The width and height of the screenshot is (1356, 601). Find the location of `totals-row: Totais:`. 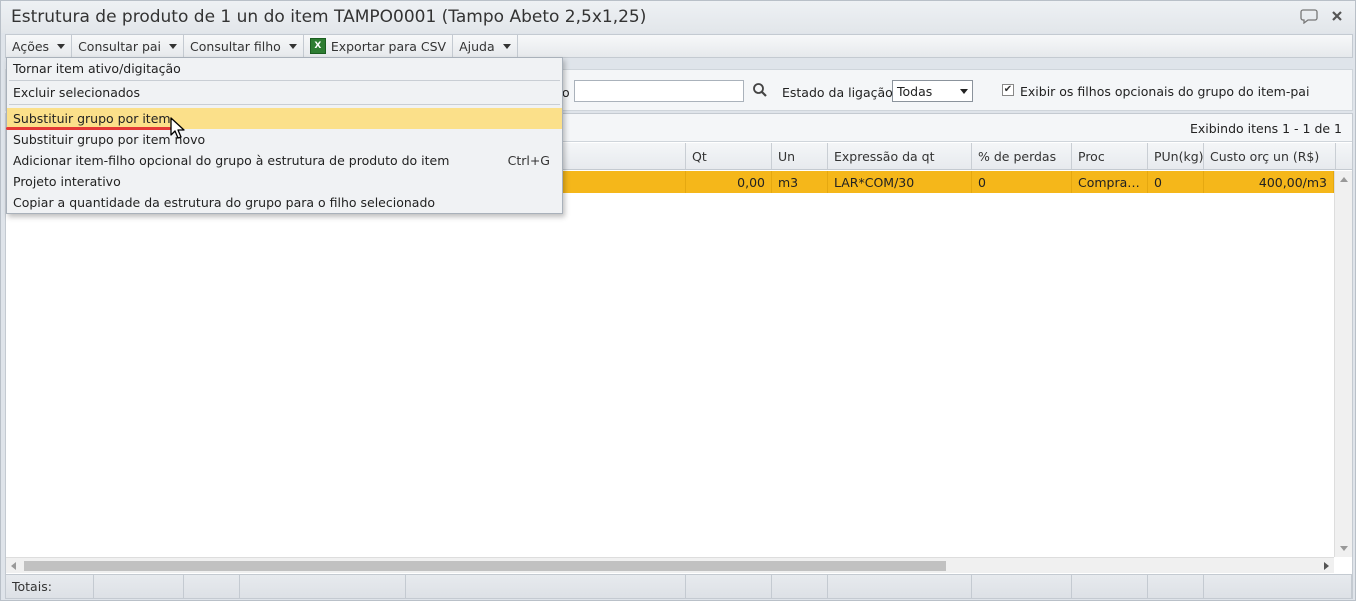

totals-row: Totais: is located at coordinates (679, 586).